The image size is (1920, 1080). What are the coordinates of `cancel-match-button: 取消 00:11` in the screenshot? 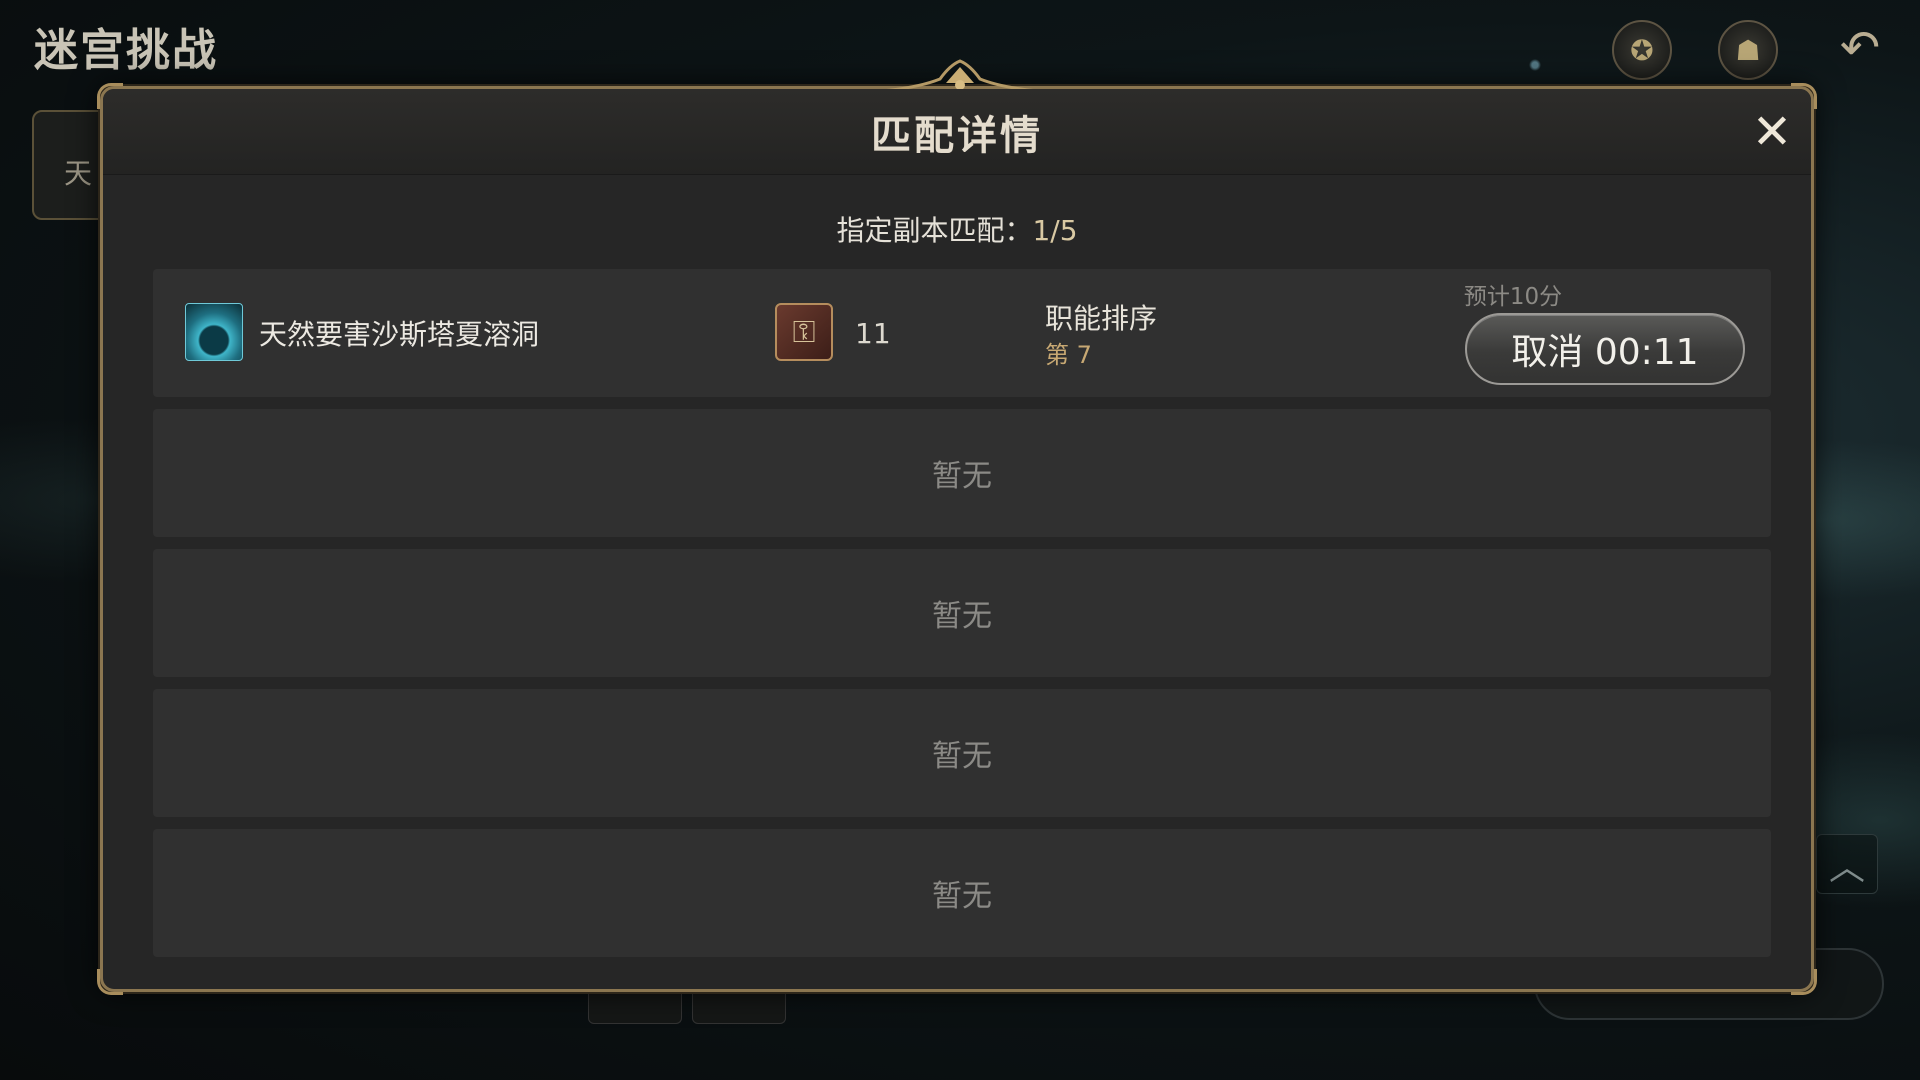 It's located at (1605, 349).